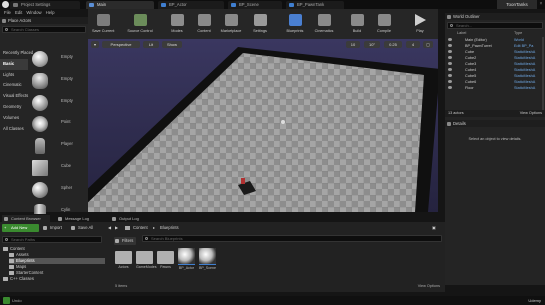  Describe the element at coordinates (357, 25) in the screenshot. I see `build-button: Build` at that location.